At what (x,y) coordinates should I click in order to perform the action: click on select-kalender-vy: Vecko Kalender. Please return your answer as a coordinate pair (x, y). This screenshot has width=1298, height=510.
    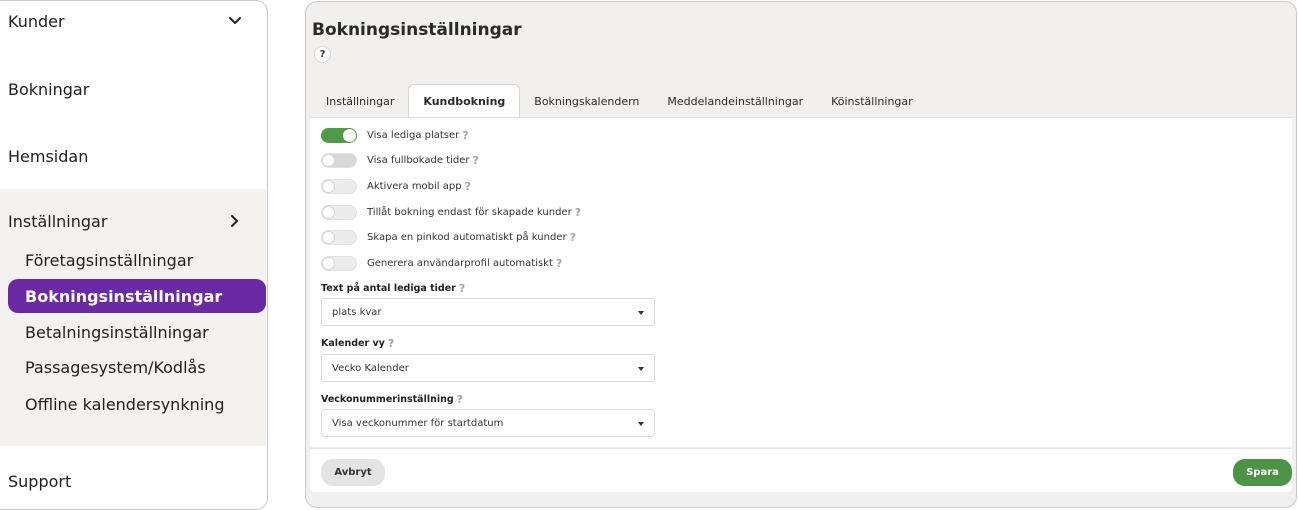
    Looking at the image, I should click on (488, 368).